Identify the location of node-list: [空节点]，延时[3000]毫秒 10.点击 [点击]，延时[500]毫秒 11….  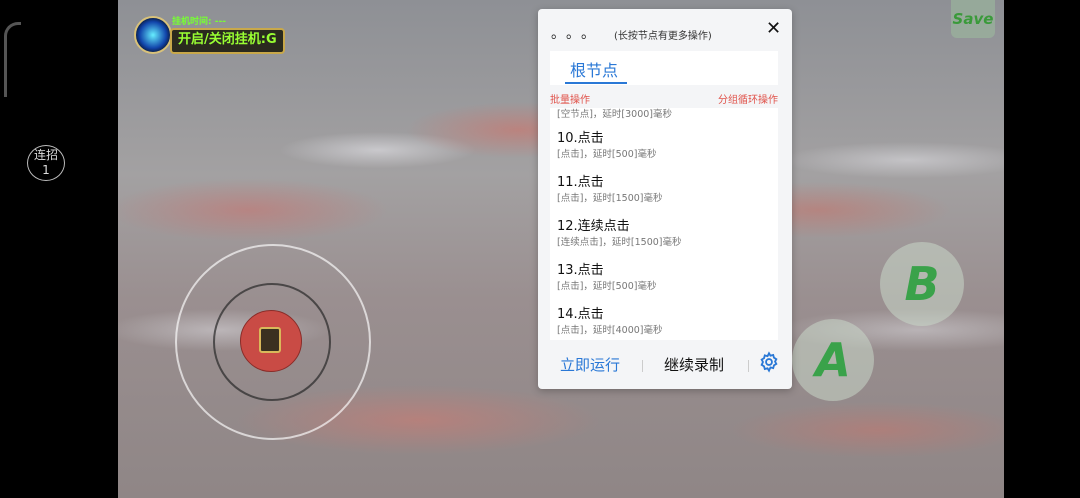
(664, 224).